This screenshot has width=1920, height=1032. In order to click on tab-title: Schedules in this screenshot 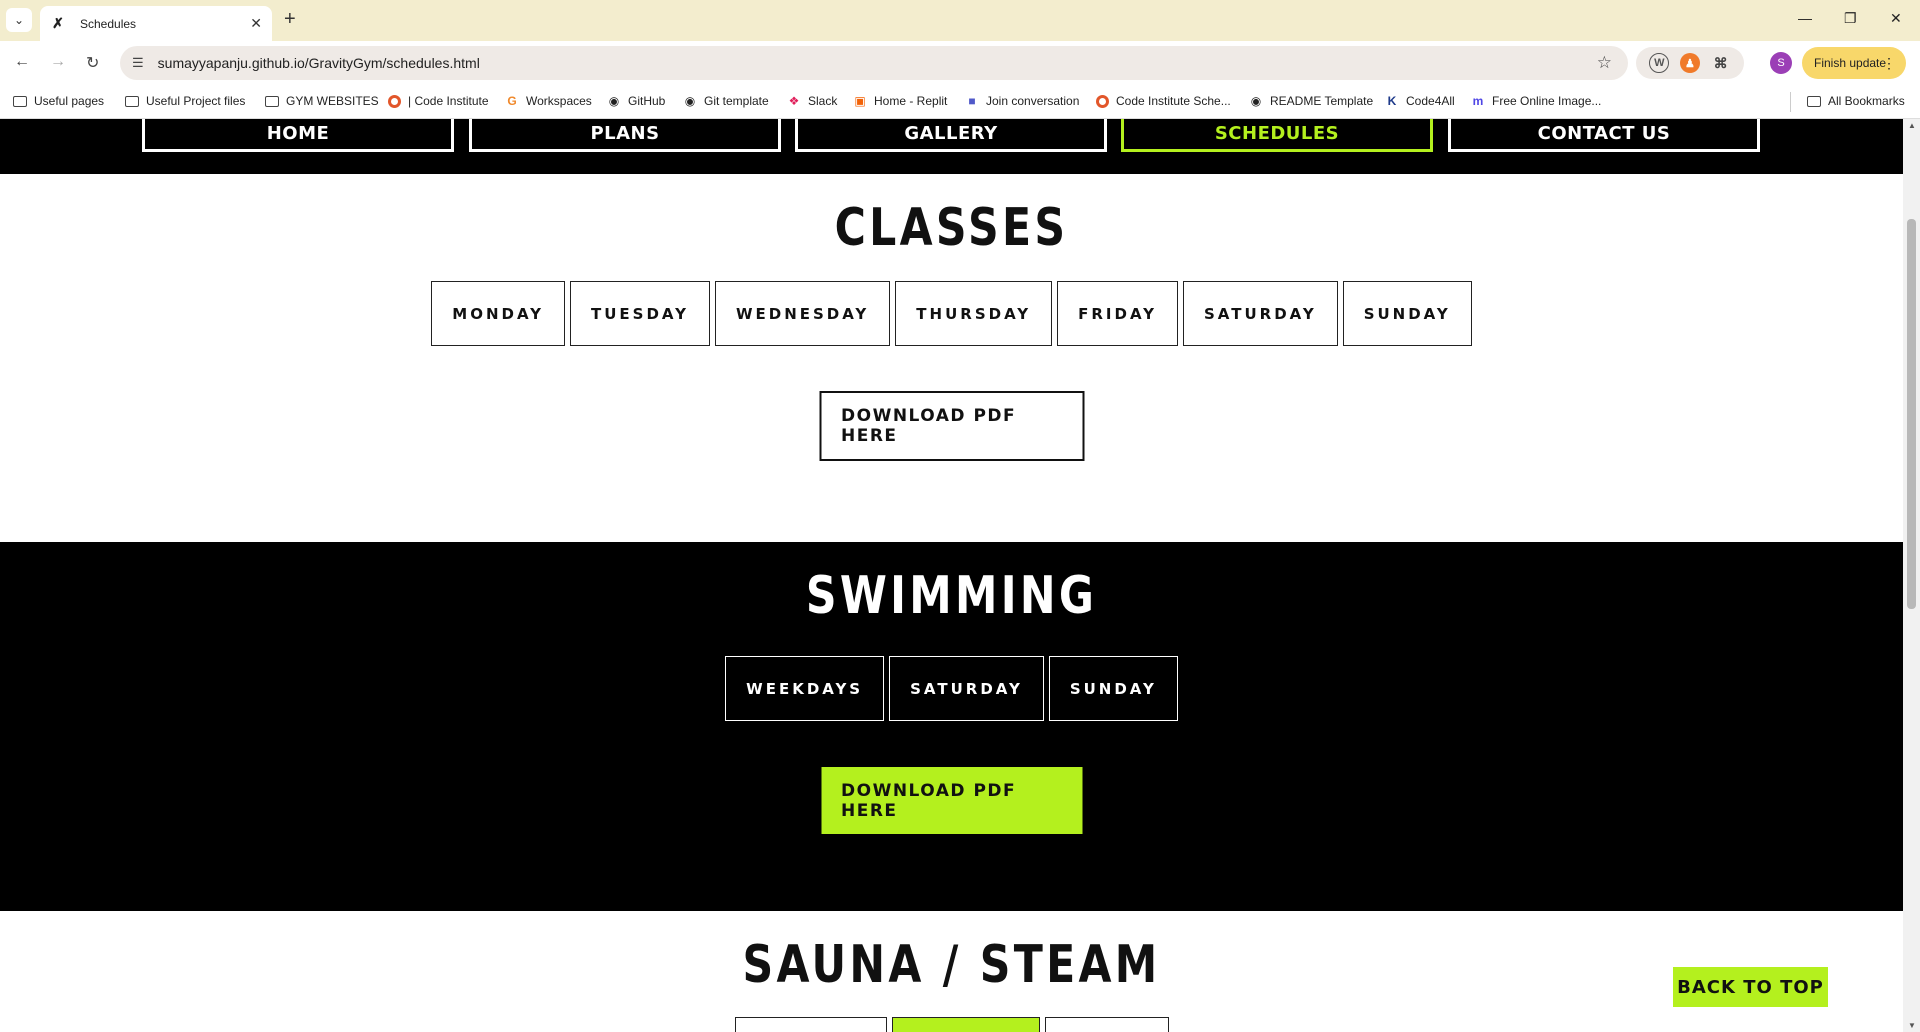, I will do `click(108, 23)`.